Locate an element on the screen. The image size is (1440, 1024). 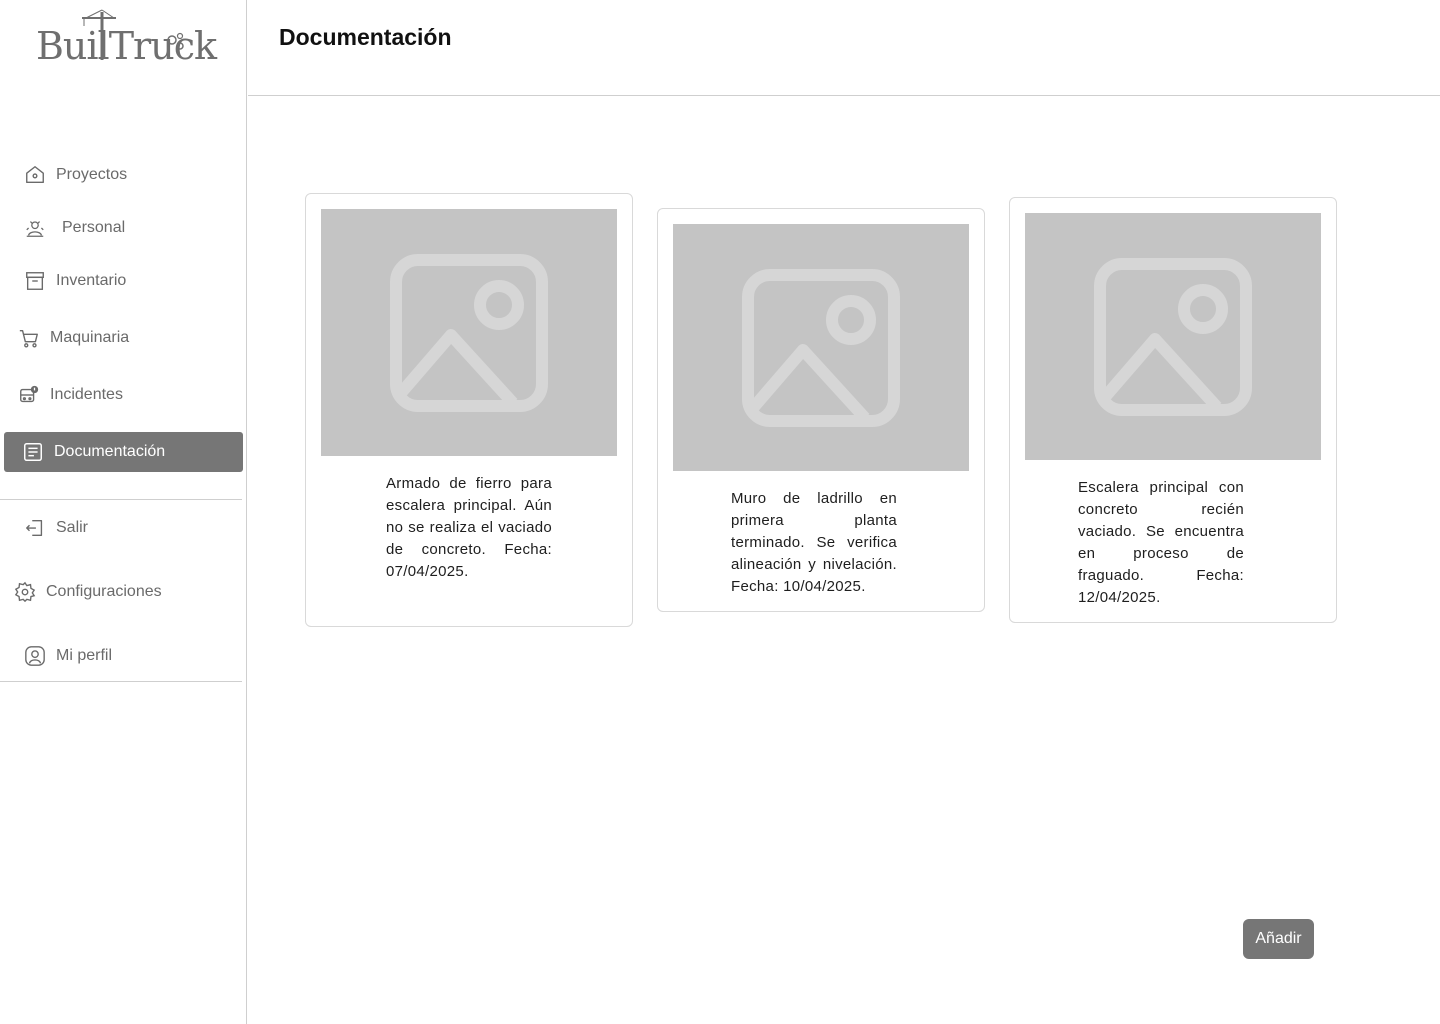
app-logo: BuilTruck is located at coordinates (126, 37).